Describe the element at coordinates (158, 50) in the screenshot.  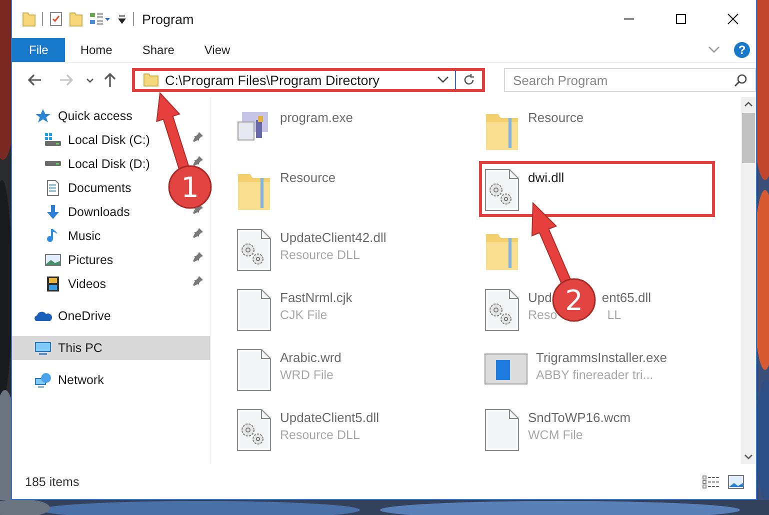
I see `ribbon-tab: Share` at that location.